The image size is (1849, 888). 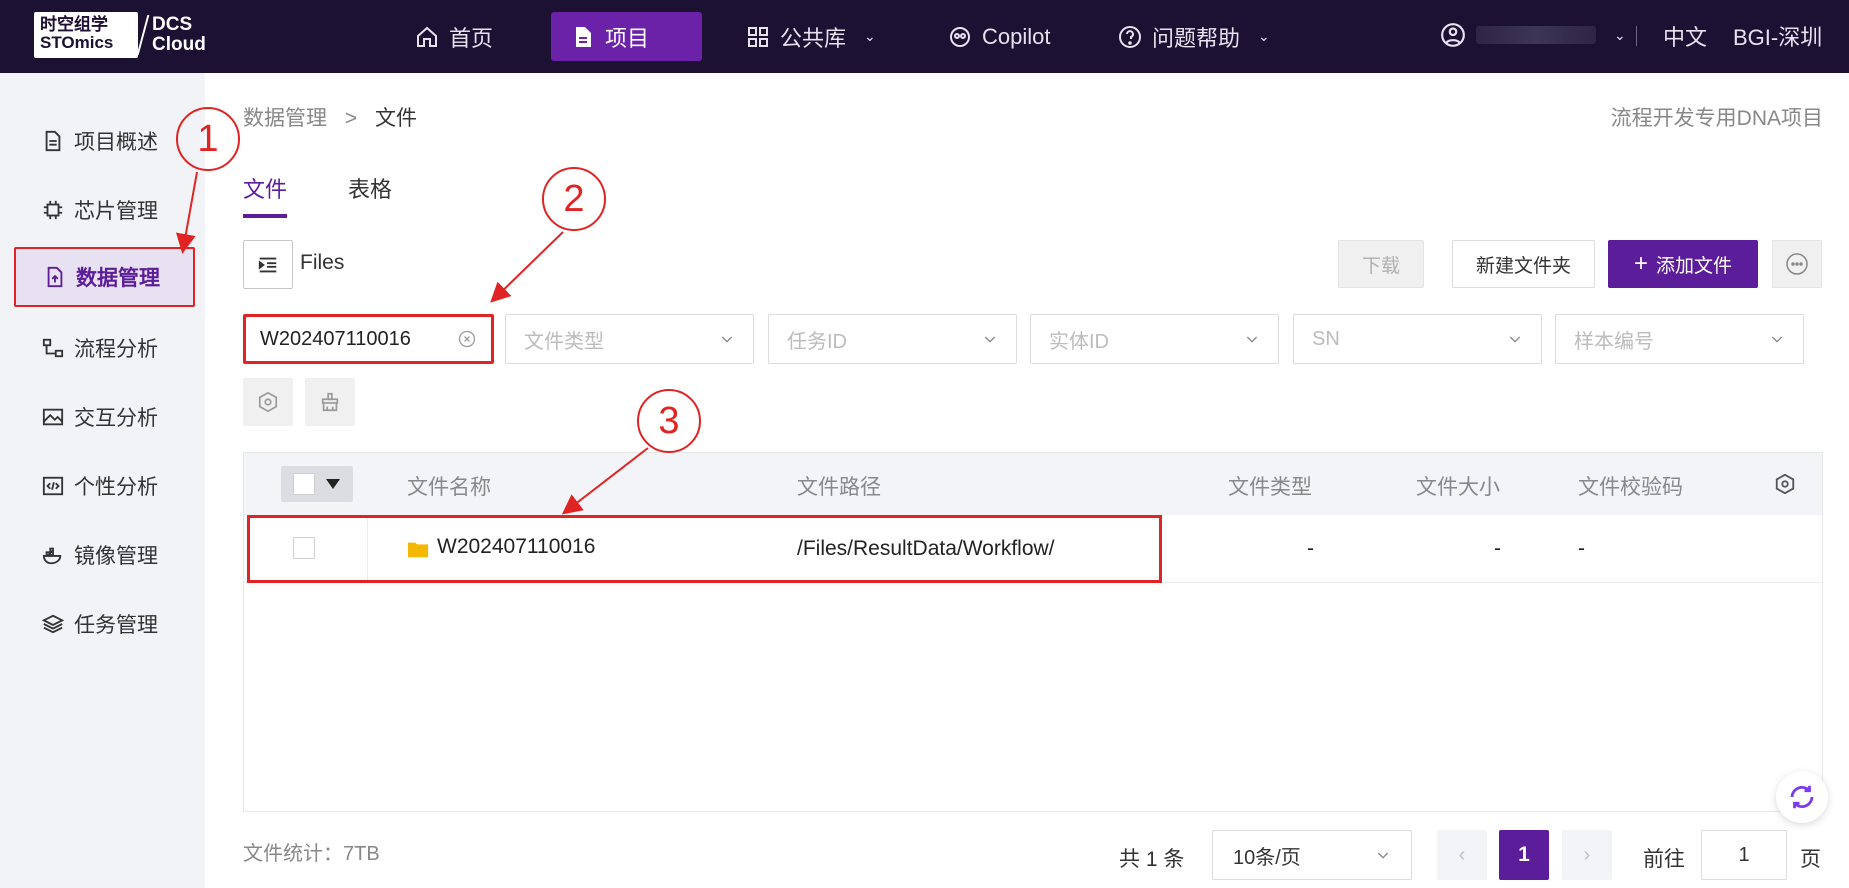 I want to click on user-menu: ⌄, so click(x=1533, y=35).